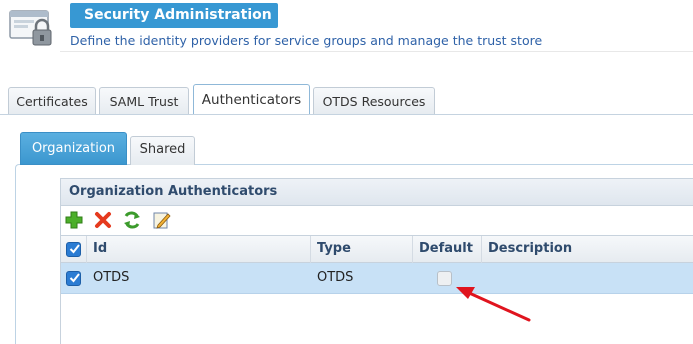 Image resolution: width=693 pixels, height=344 pixels. I want to click on tab-saml-trust: SAML Trust, so click(144, 101).